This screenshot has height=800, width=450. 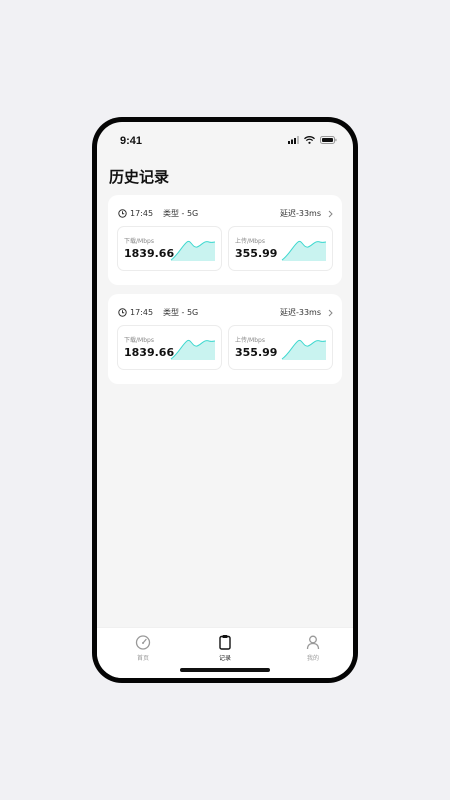 I want to click on tab-home: 首页, so click(x=143, y=649).